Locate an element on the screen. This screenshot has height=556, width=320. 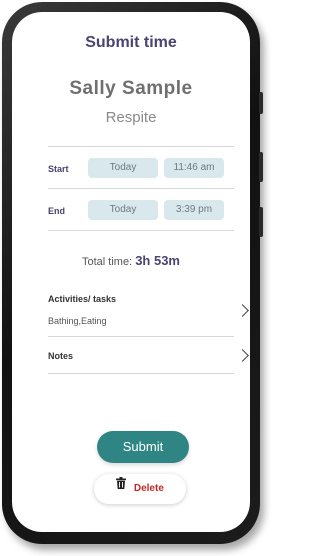
end-time-picker: 3:39 pm is located at coordinates (194, 210).